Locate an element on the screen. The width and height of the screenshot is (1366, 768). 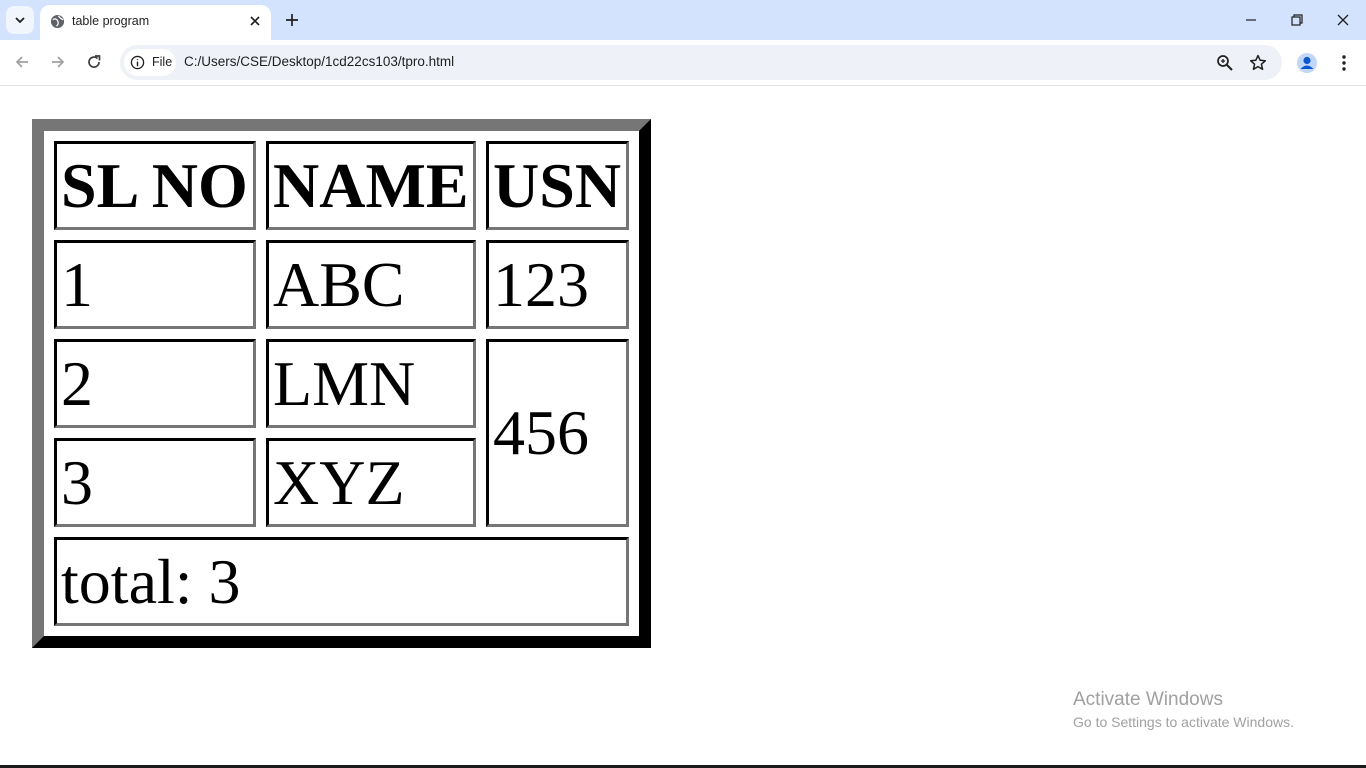
header-usn: USN is located at coordinates (557, 185).